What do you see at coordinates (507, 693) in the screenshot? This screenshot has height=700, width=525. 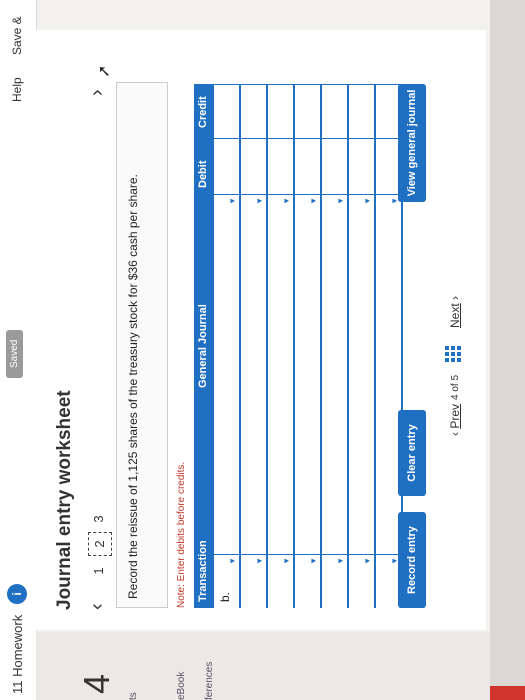 I see `red-tab` at bounding box center [507, 693].